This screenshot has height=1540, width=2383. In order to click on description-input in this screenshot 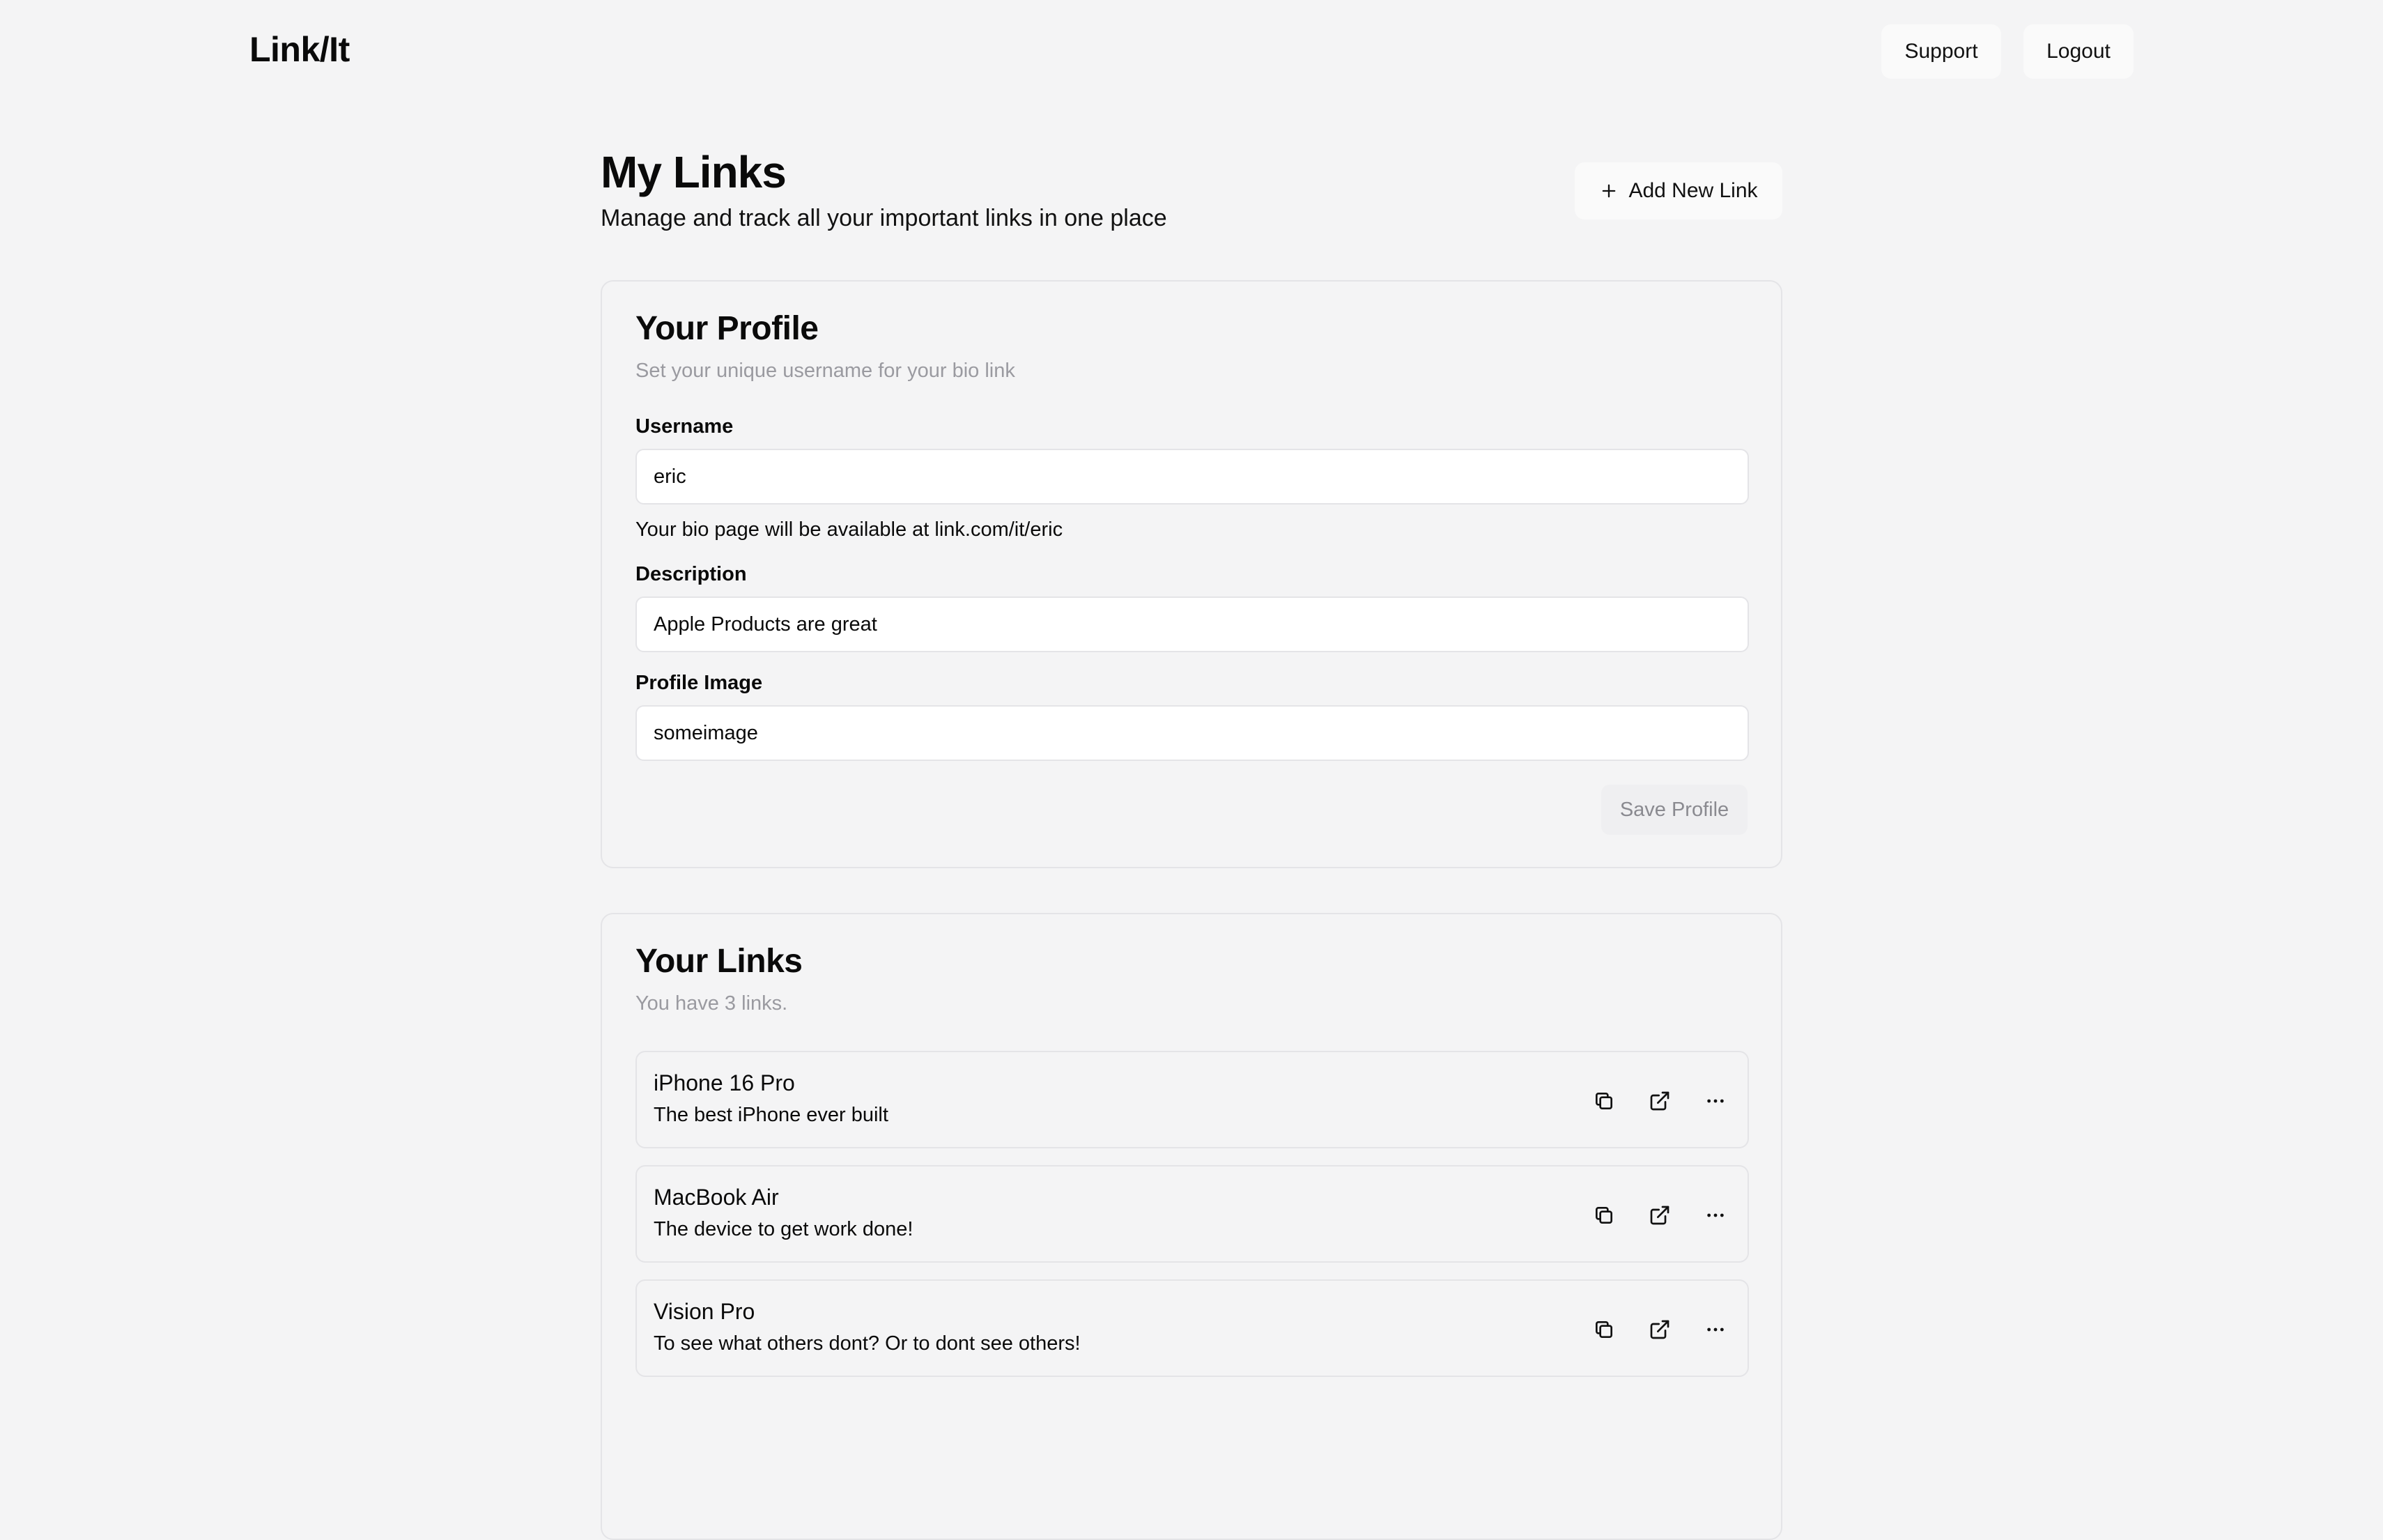, I will do `click(1192, 624)`.